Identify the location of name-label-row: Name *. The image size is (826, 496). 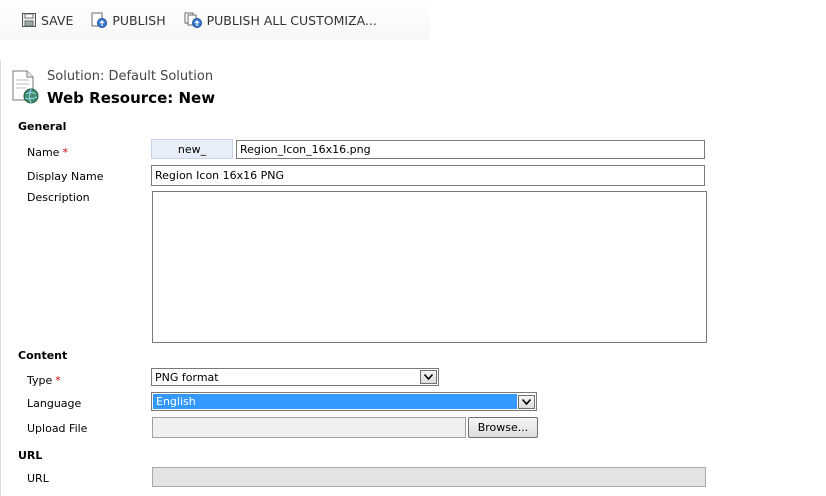
(47, 152).